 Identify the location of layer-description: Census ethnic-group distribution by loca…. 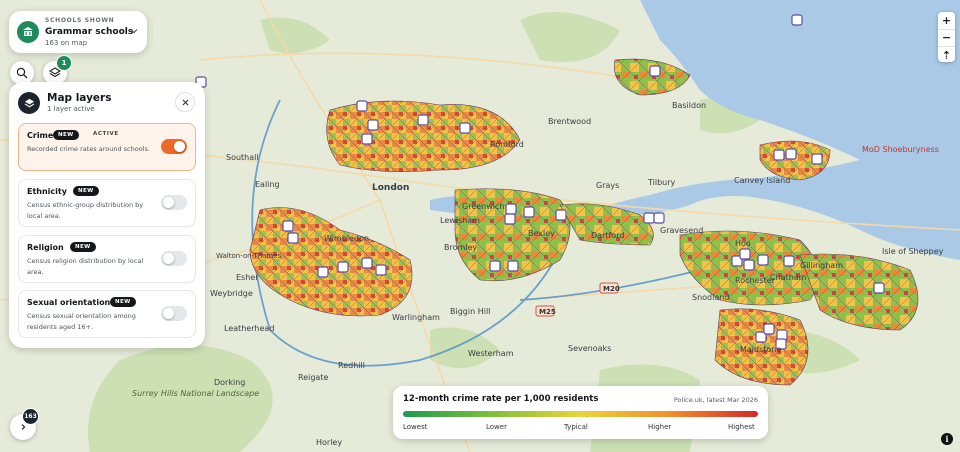
(85, 210).